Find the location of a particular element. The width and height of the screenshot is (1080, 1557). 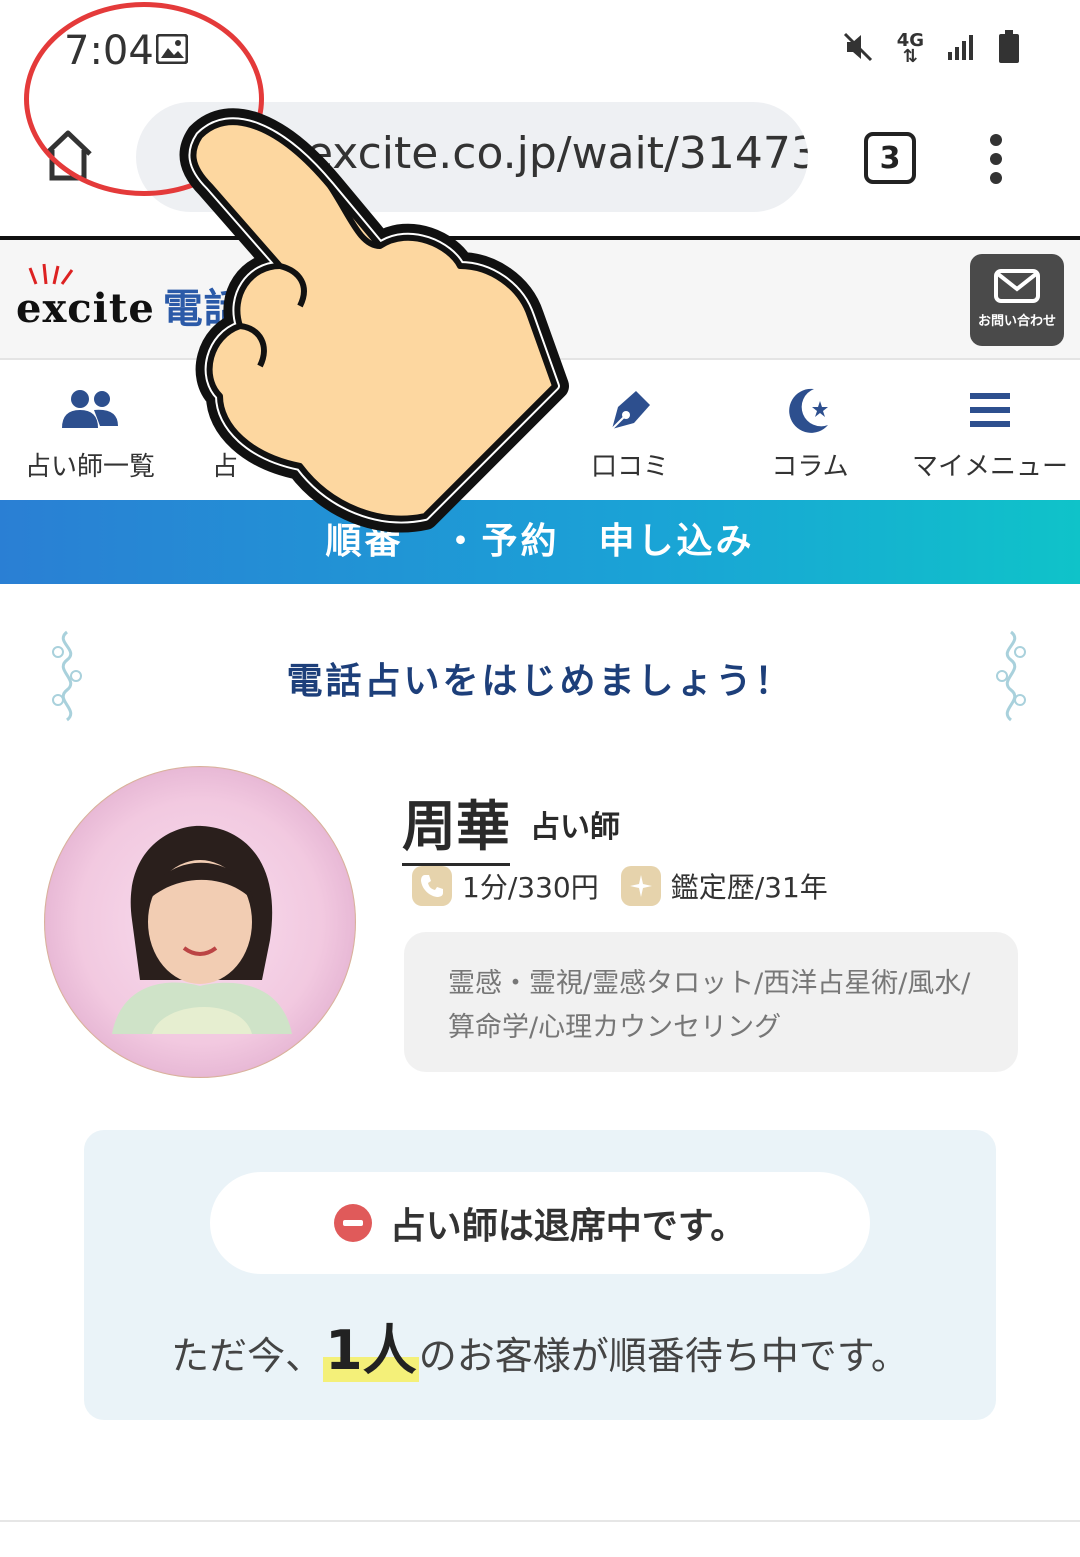

queue-count: 1人 is located at coordinates (371, 1350).